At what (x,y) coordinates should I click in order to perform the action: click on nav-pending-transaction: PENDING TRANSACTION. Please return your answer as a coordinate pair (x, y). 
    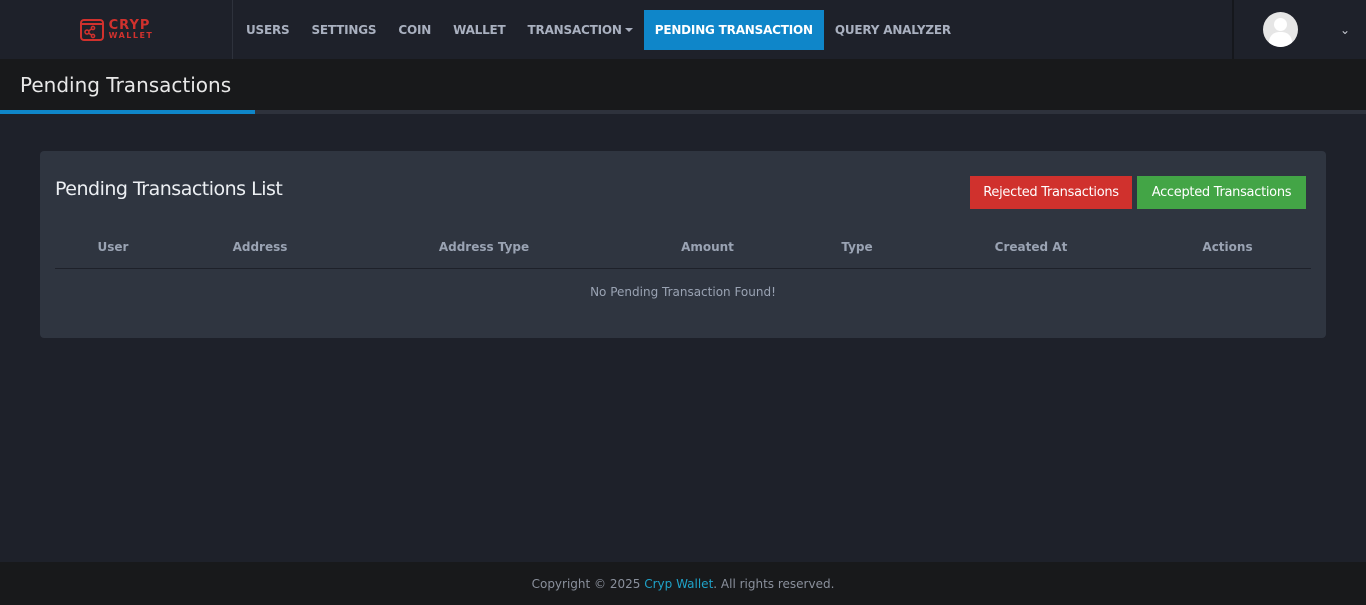
    Looking at the image, I should click on (733, 29).